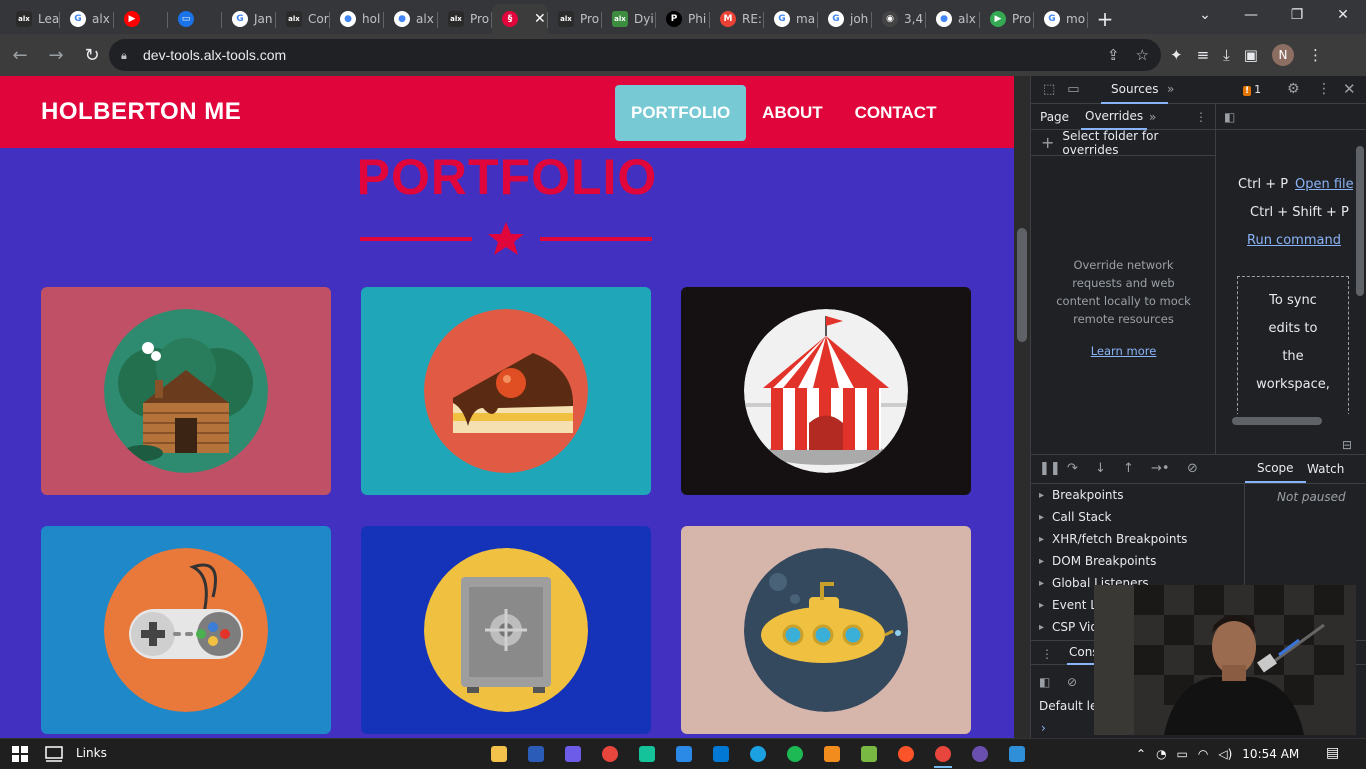  What do you see at coordinates (1225, 754) in the screenshot?
I see `volume-icon: ◁)` at bounding box center [1225, 754].